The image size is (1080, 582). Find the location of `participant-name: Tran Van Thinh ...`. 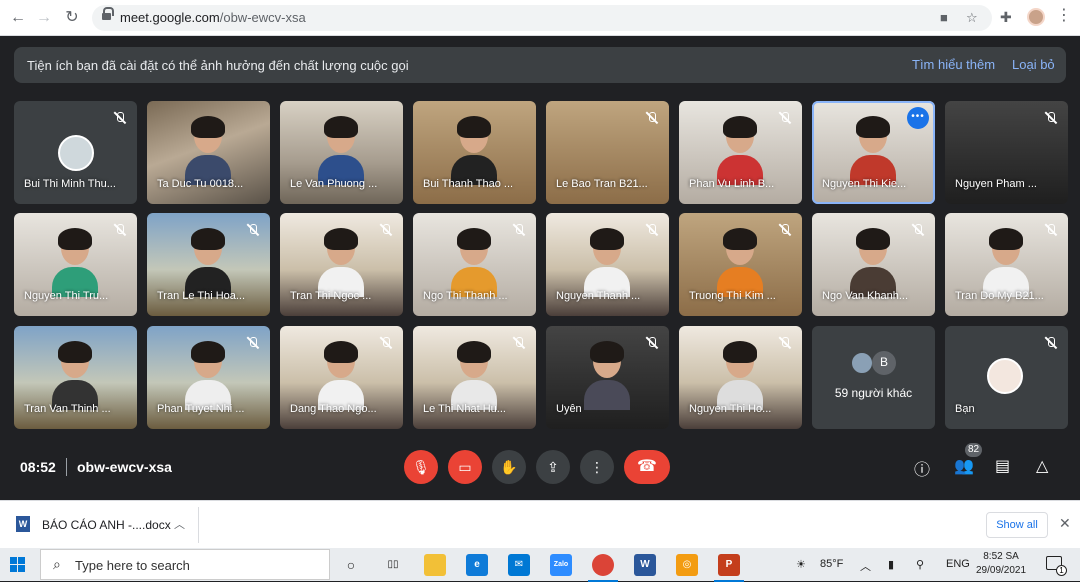

participant-name: Tran Van Thinh ... is located at coordinates (67, 409).